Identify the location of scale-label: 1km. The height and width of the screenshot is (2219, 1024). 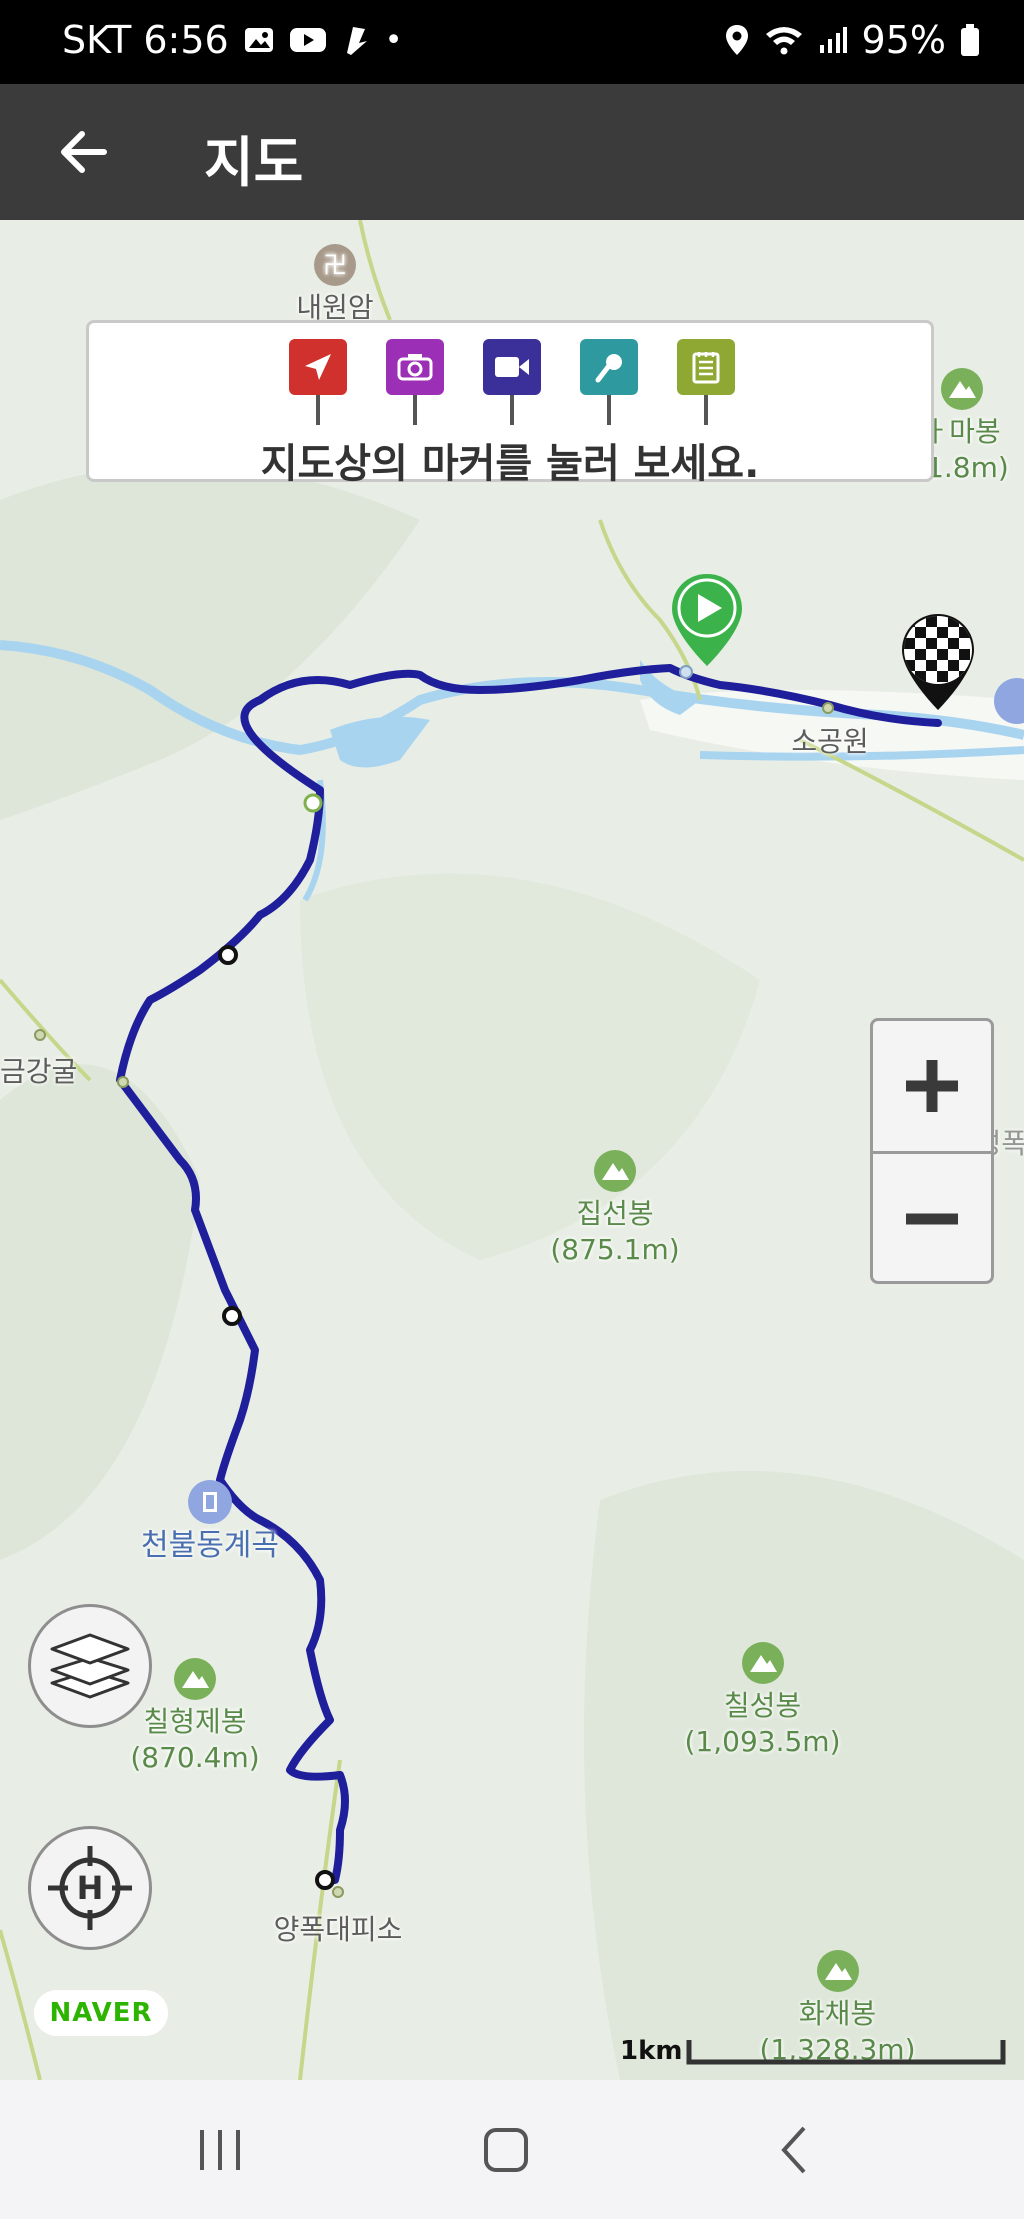
(651, 2051).